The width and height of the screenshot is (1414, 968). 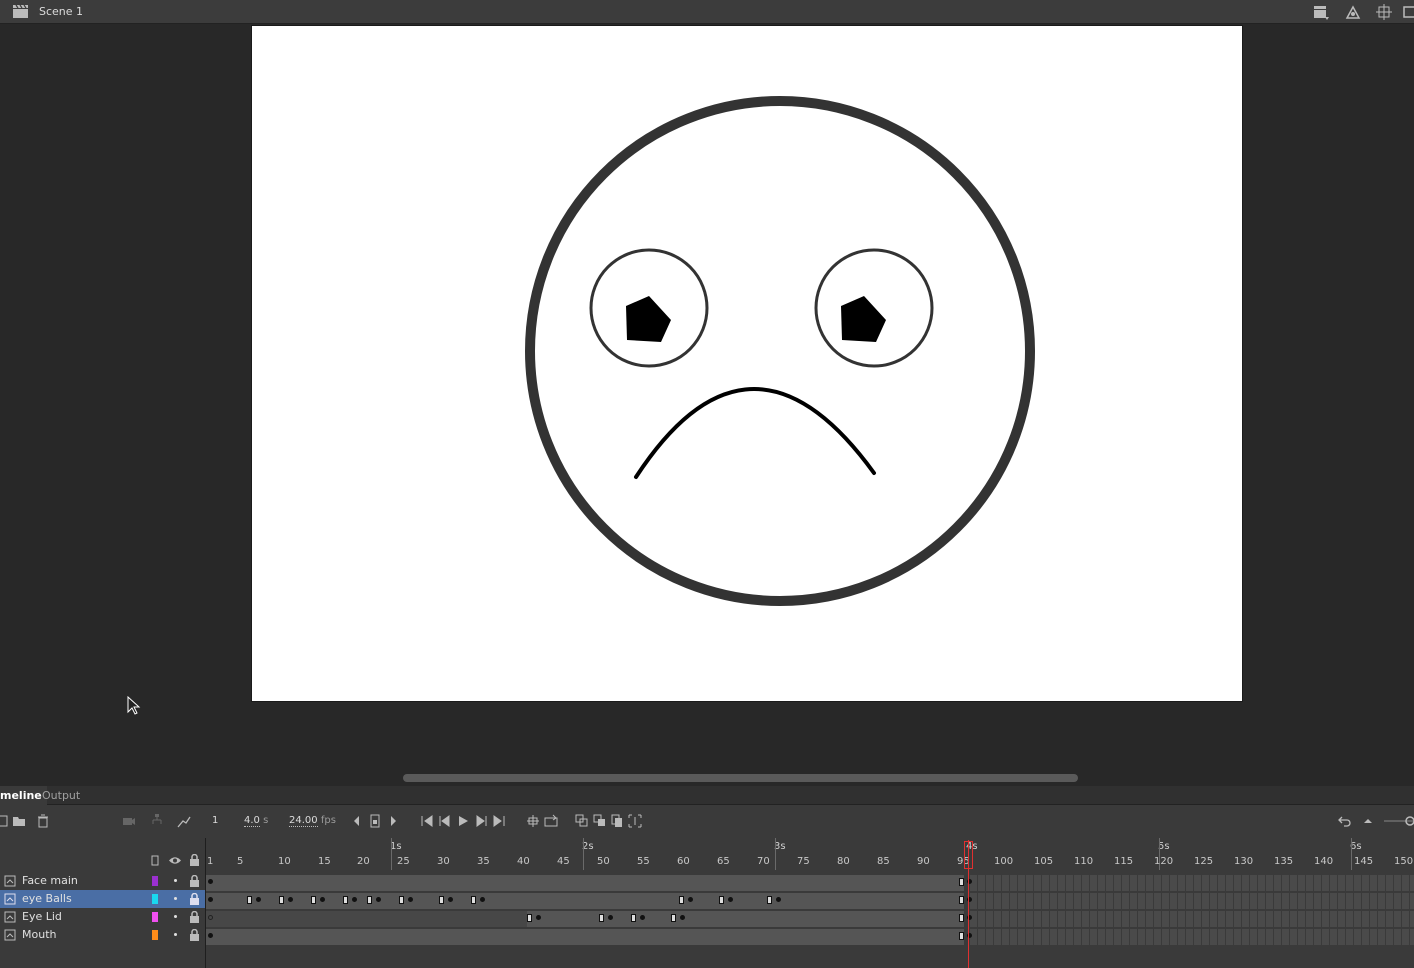 What do you see at coordinates (445, 821) in the screenshot?
I see `step-back-icon` at bounding box center [445, 821].